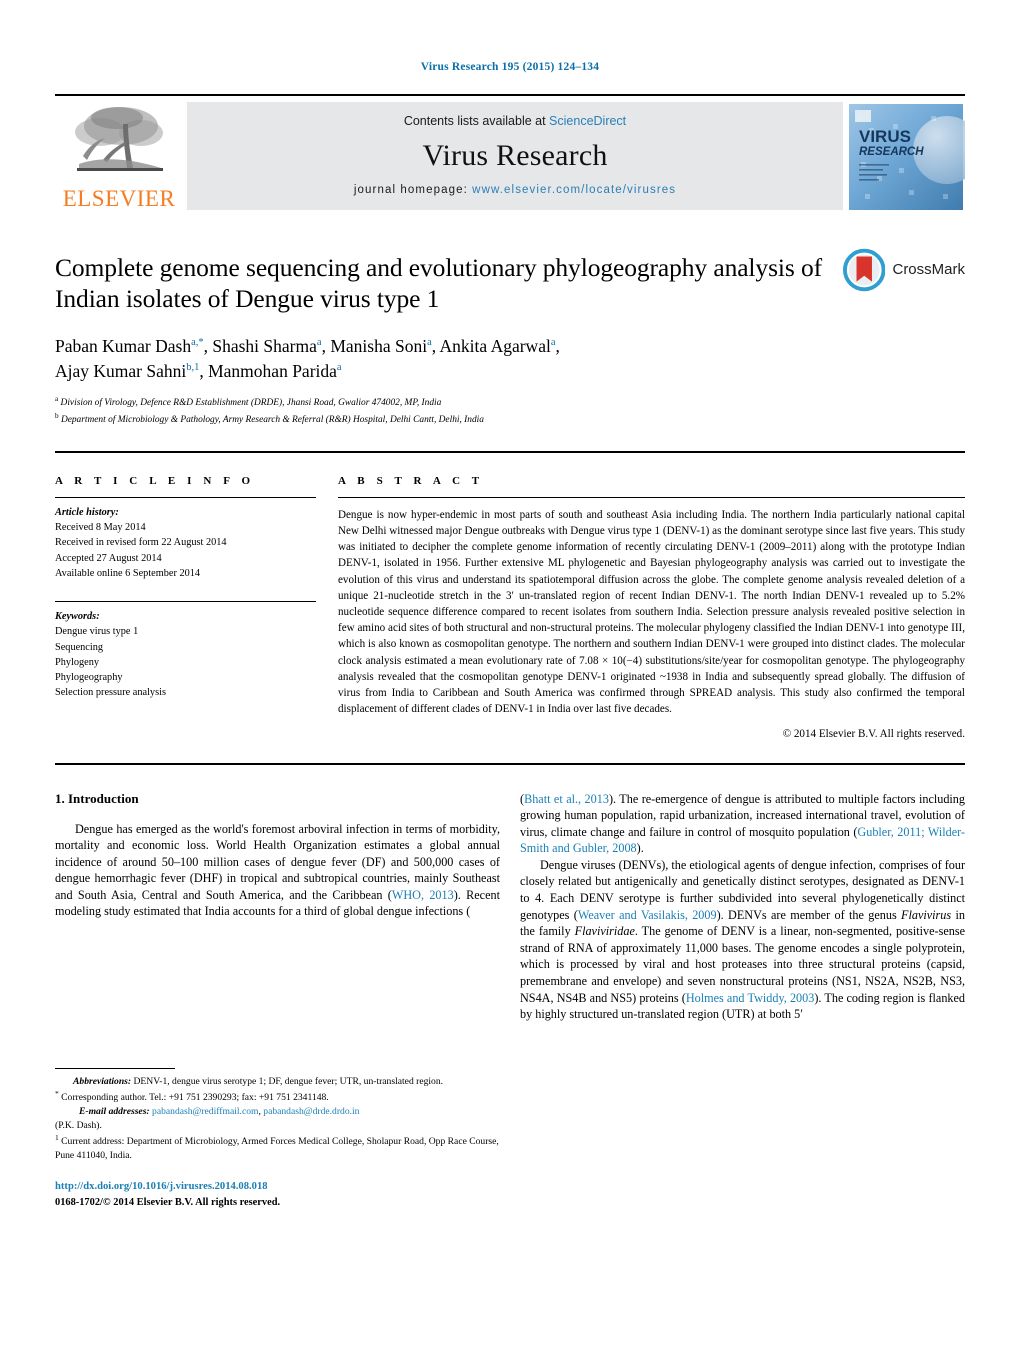  What do you see at coordinates (413, 189) in the screenshot?
I see `homepage-prefix: journal homepage:` at bounding box center [413, 189].